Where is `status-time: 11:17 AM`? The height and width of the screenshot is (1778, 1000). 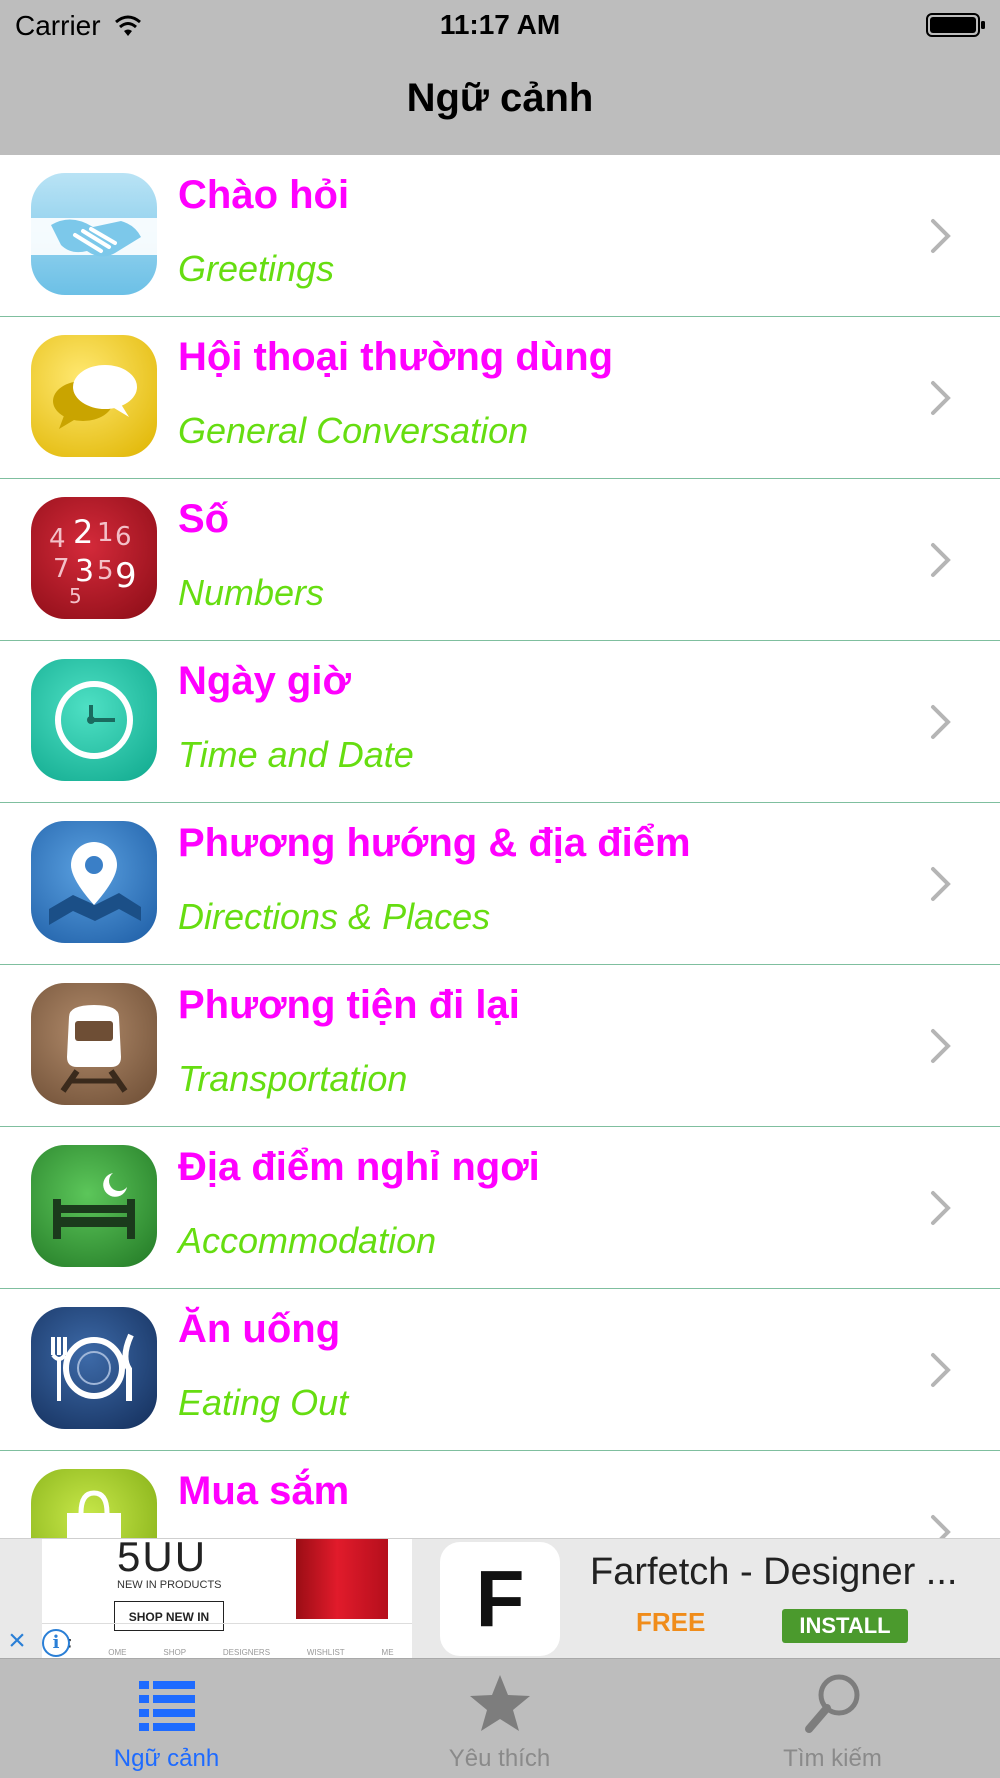 status-time: 11:17 AM is located at coordinates (500, 24).